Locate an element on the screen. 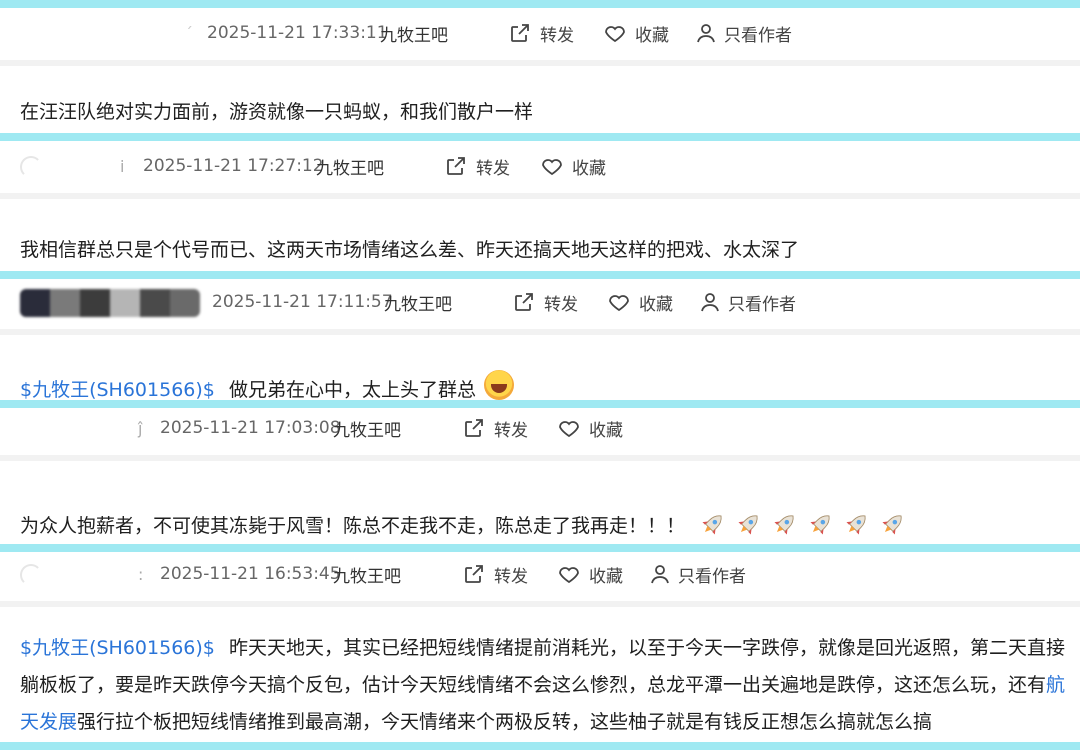 The image size is (1080, 750). laughing-crying-emoji is located at coordinates (499, 385).